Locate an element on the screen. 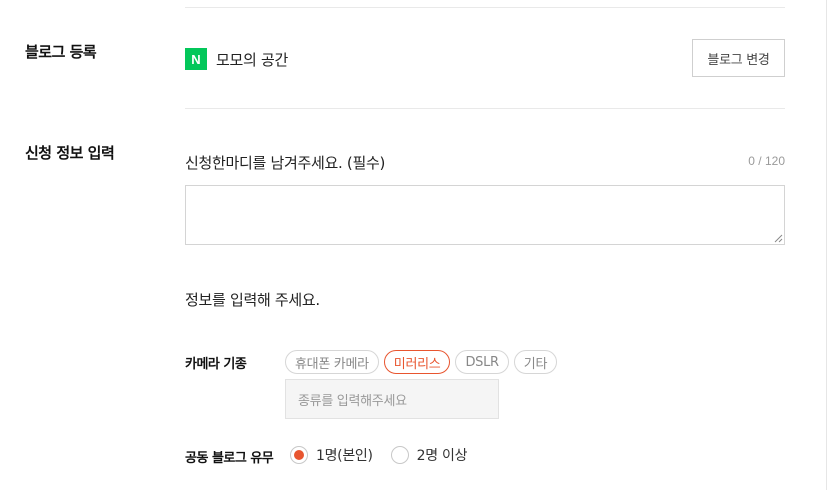 The image size is (832, 490). info-prompt: 정보를 입력해 주세요. is located at coordinates (252, 300).